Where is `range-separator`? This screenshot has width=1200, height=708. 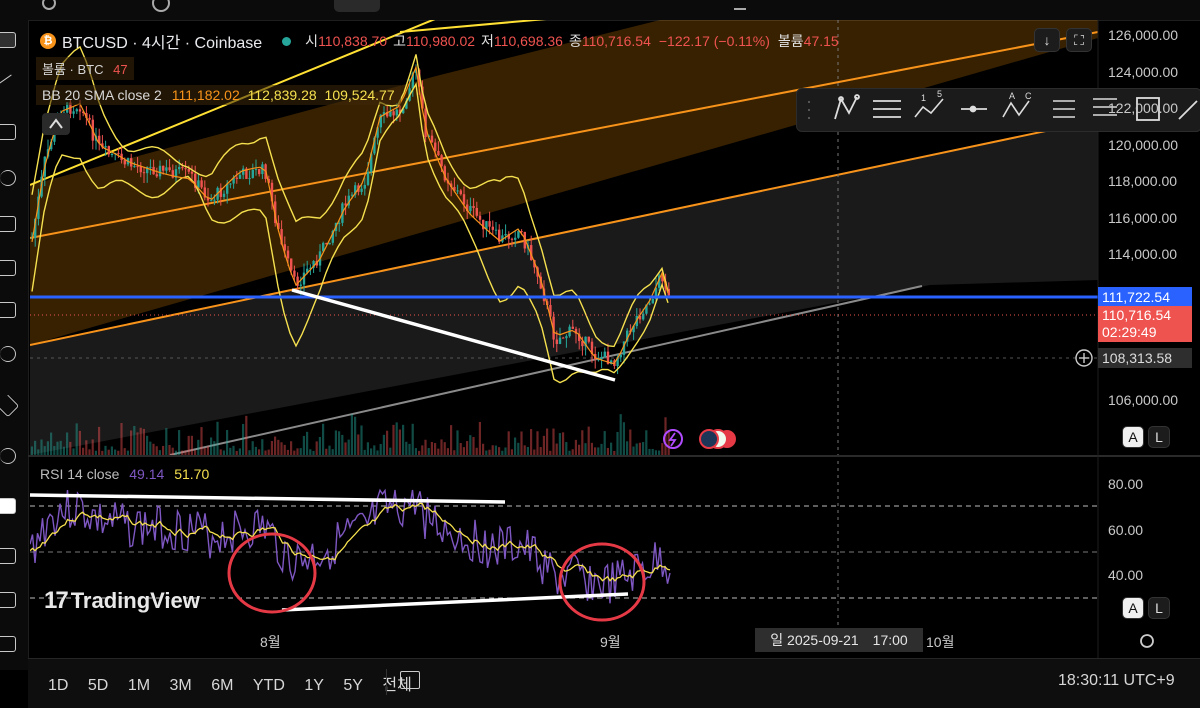 range-separator is located at coordinates (386, 682).